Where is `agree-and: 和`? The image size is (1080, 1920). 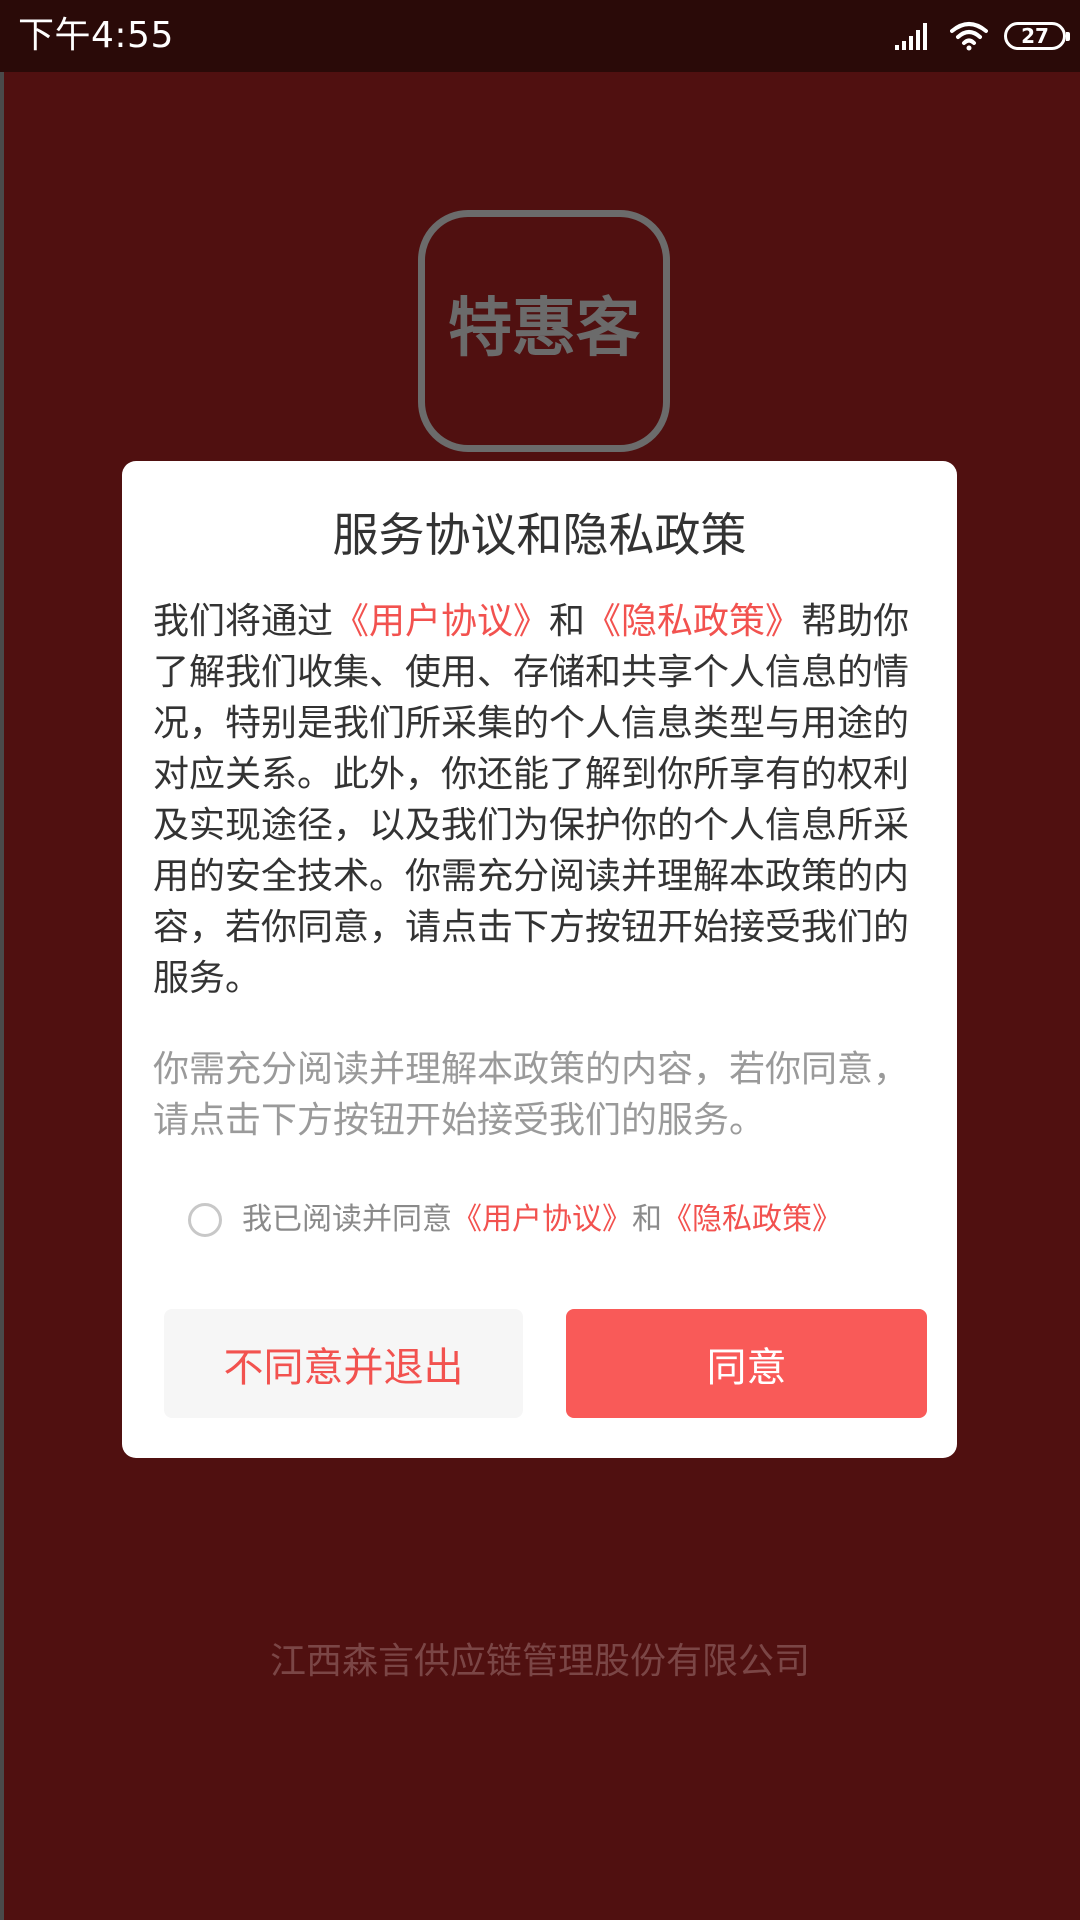 agree-and: 和 is located at coordinates (647, 1219).